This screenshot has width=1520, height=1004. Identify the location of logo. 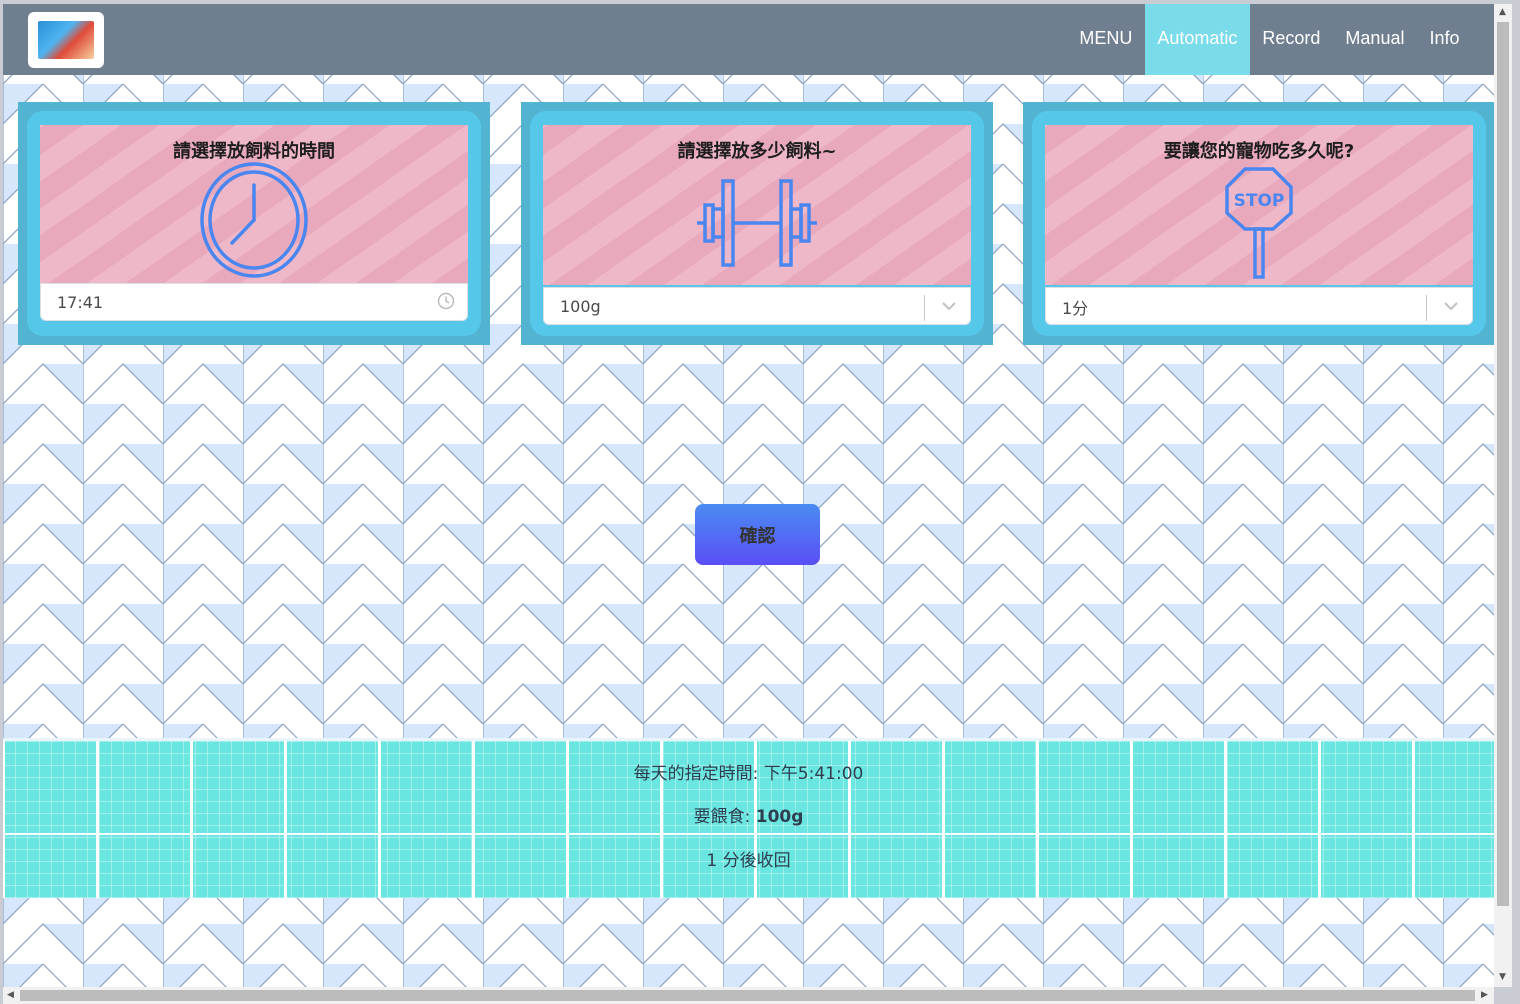
(66, 40).